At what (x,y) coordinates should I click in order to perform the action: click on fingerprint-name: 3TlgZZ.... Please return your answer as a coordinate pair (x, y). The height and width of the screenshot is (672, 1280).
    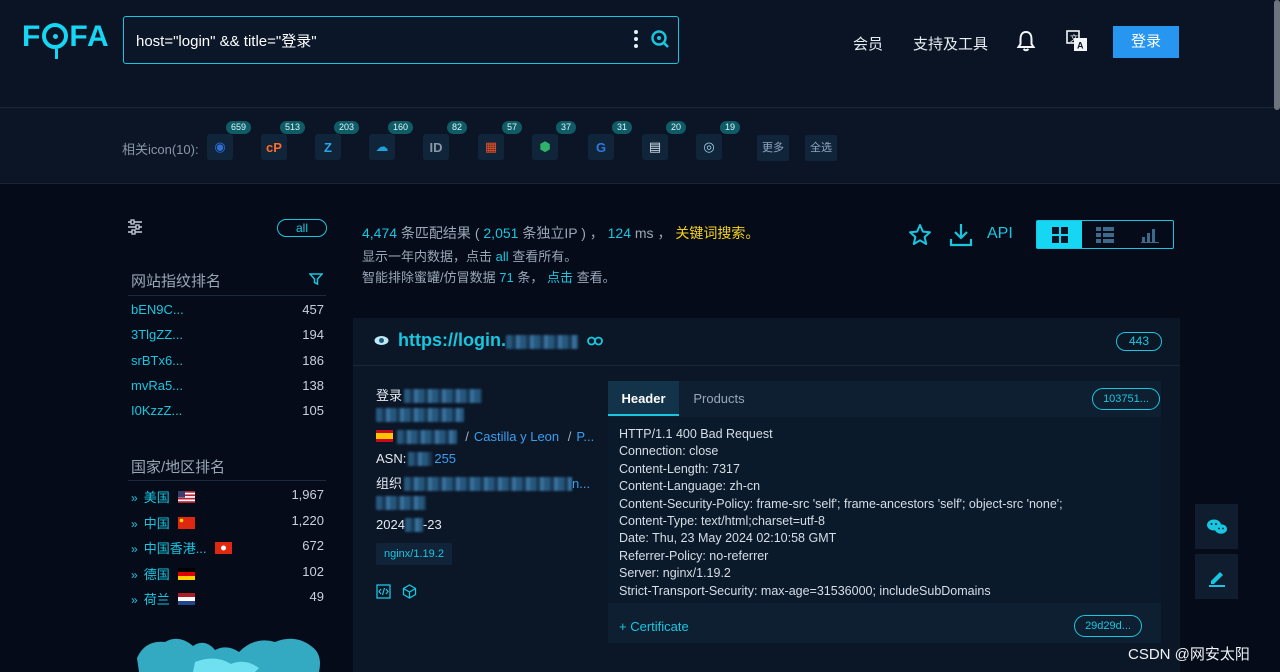
    Looking at the image, I should click on (157, 335).